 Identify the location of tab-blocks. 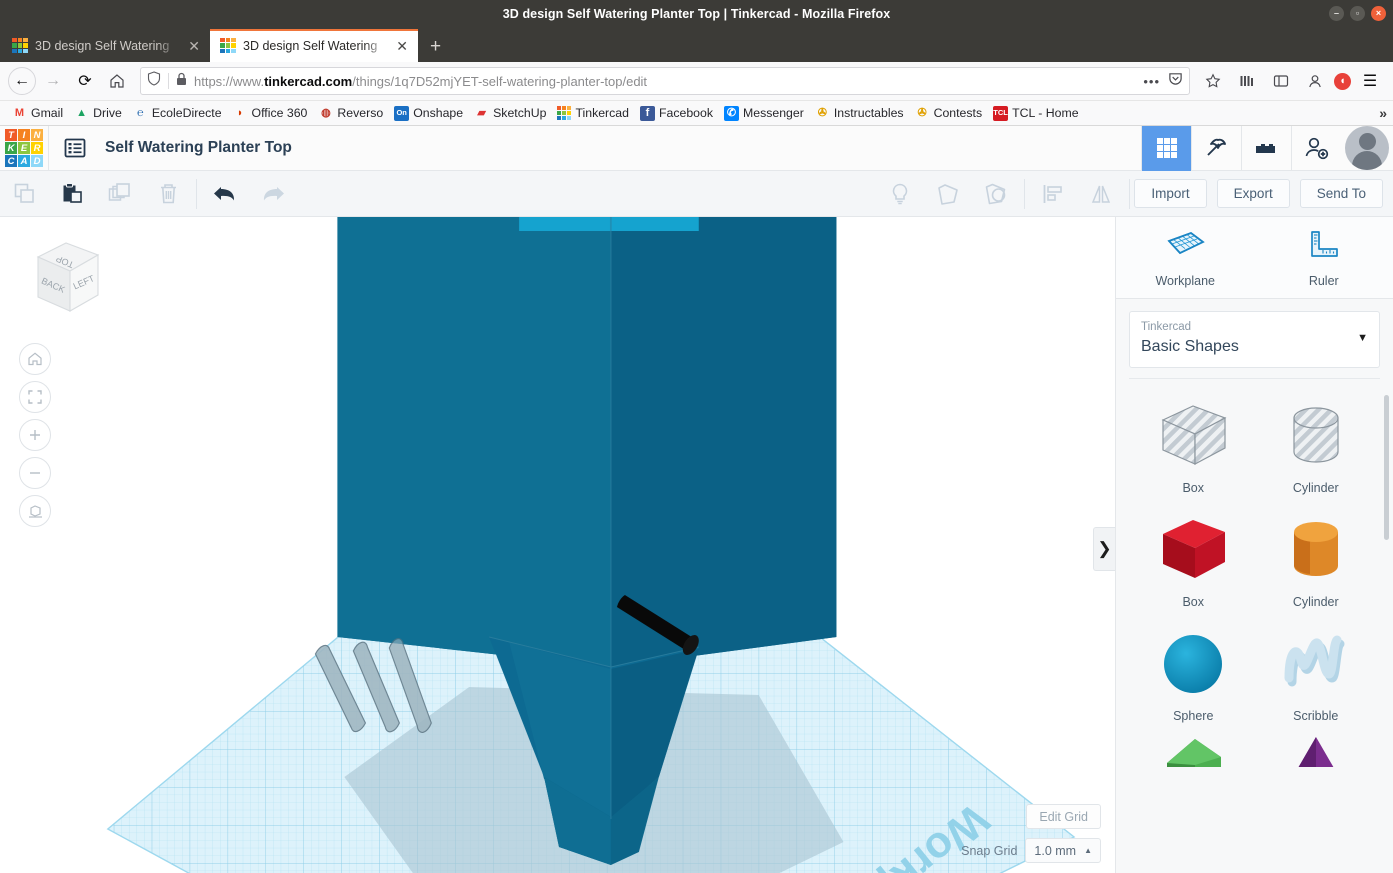
(1266, 148).